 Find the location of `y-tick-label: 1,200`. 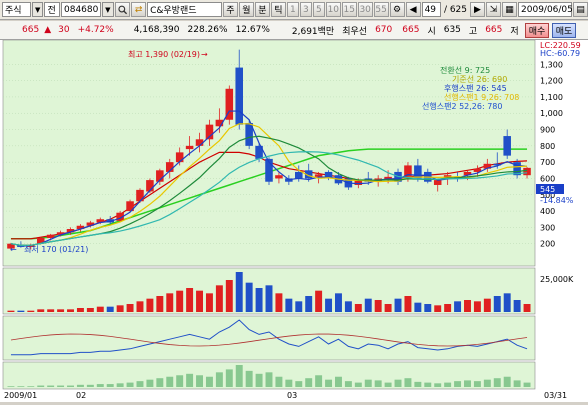

y-tick-label: 1,200 is located at coordinates (551, 81).